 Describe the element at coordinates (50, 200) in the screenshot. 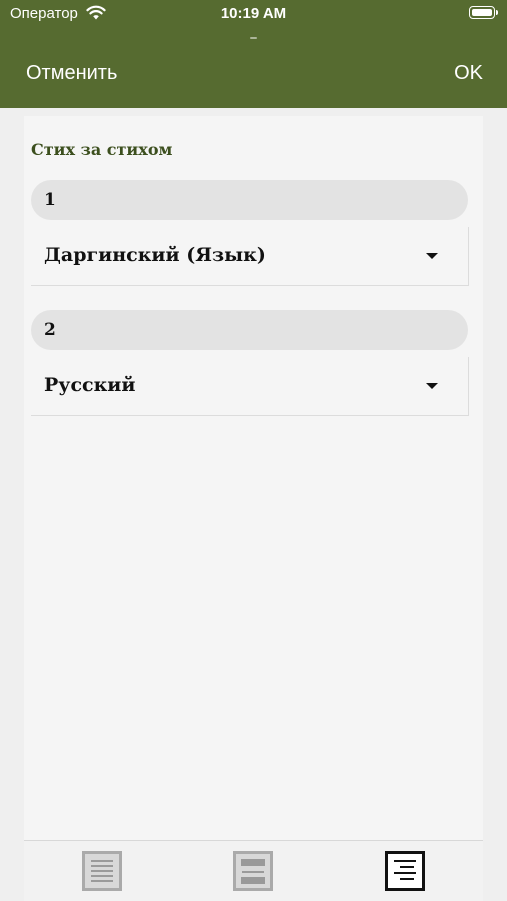

I see `slot-1-number: 1` at that location.